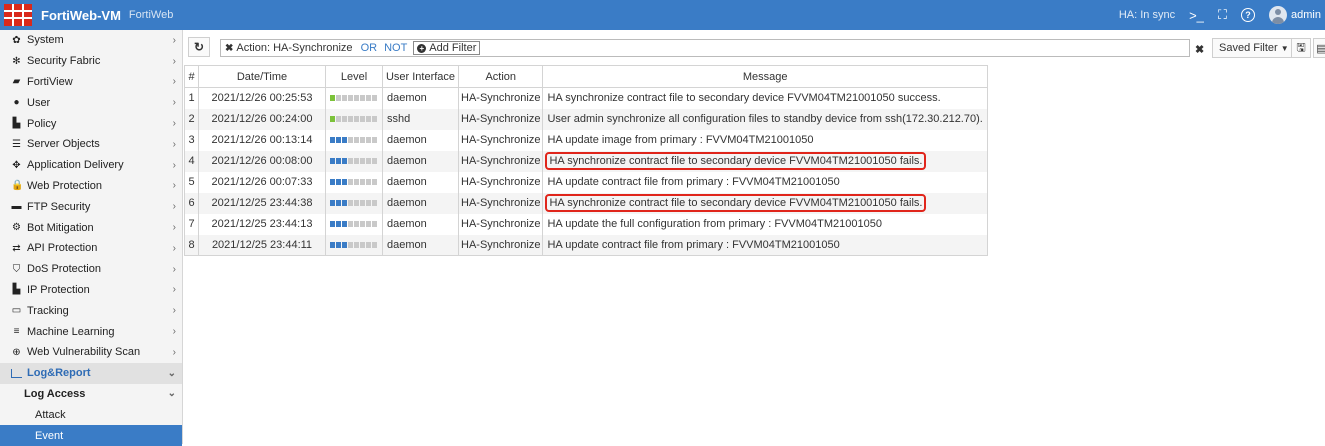 This screenshot has width=1325, height=446. Describe the element at coordinates (84, 352) in the screenshot. I see `sidebar-item-label: Web Vulnerability Scan` at that location.